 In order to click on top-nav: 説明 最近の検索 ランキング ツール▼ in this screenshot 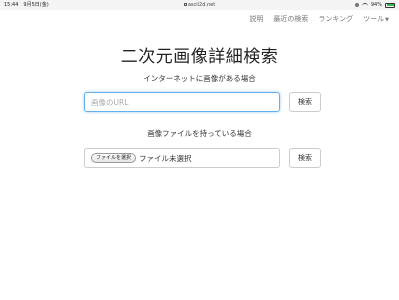, I will do `click(319, 19)`.